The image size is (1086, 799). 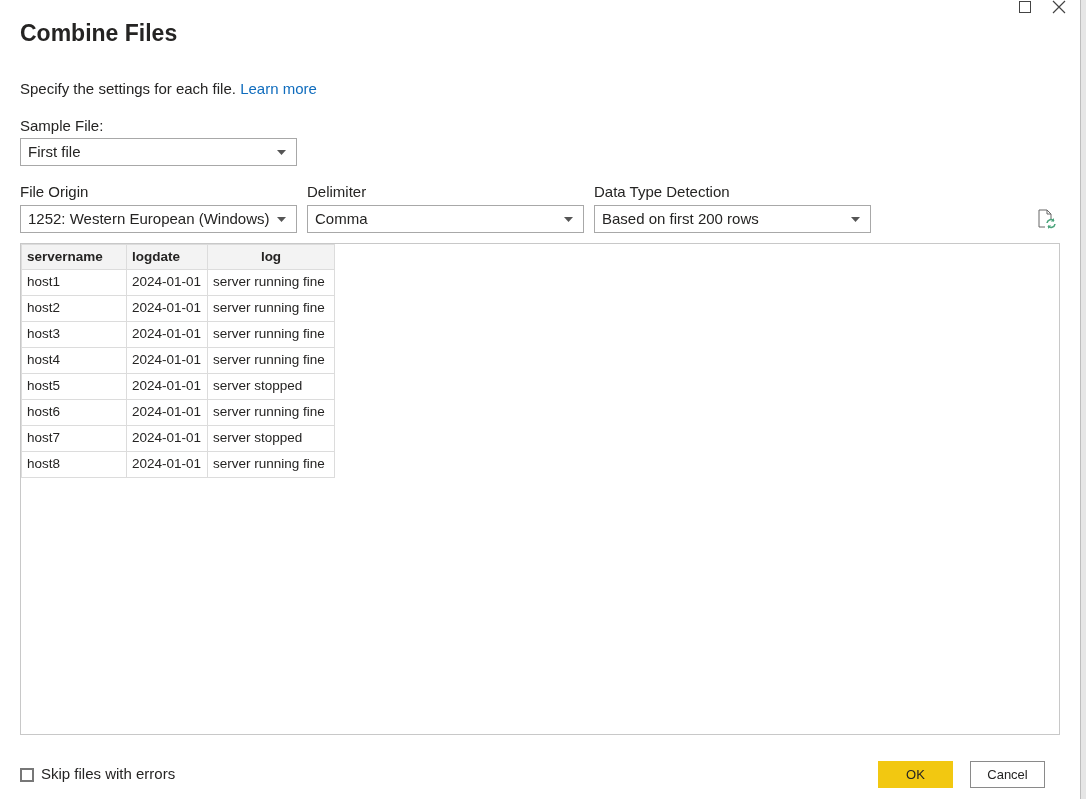 I want to click on table-cell: host3, so click(x=74, y=334).